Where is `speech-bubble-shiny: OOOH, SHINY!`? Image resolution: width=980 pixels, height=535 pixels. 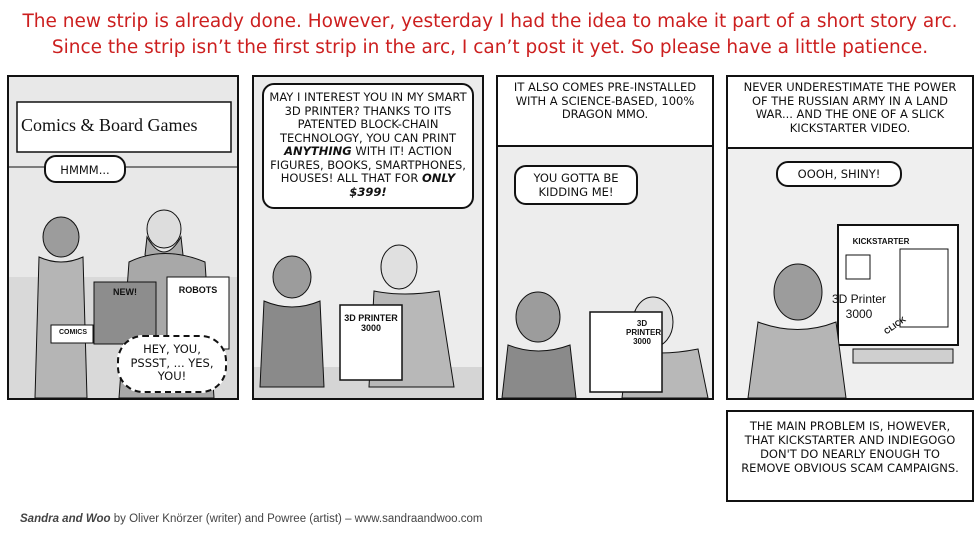 speech-bubble-shiny: OOOH, SHINY! is located at coordinates (839, 174).